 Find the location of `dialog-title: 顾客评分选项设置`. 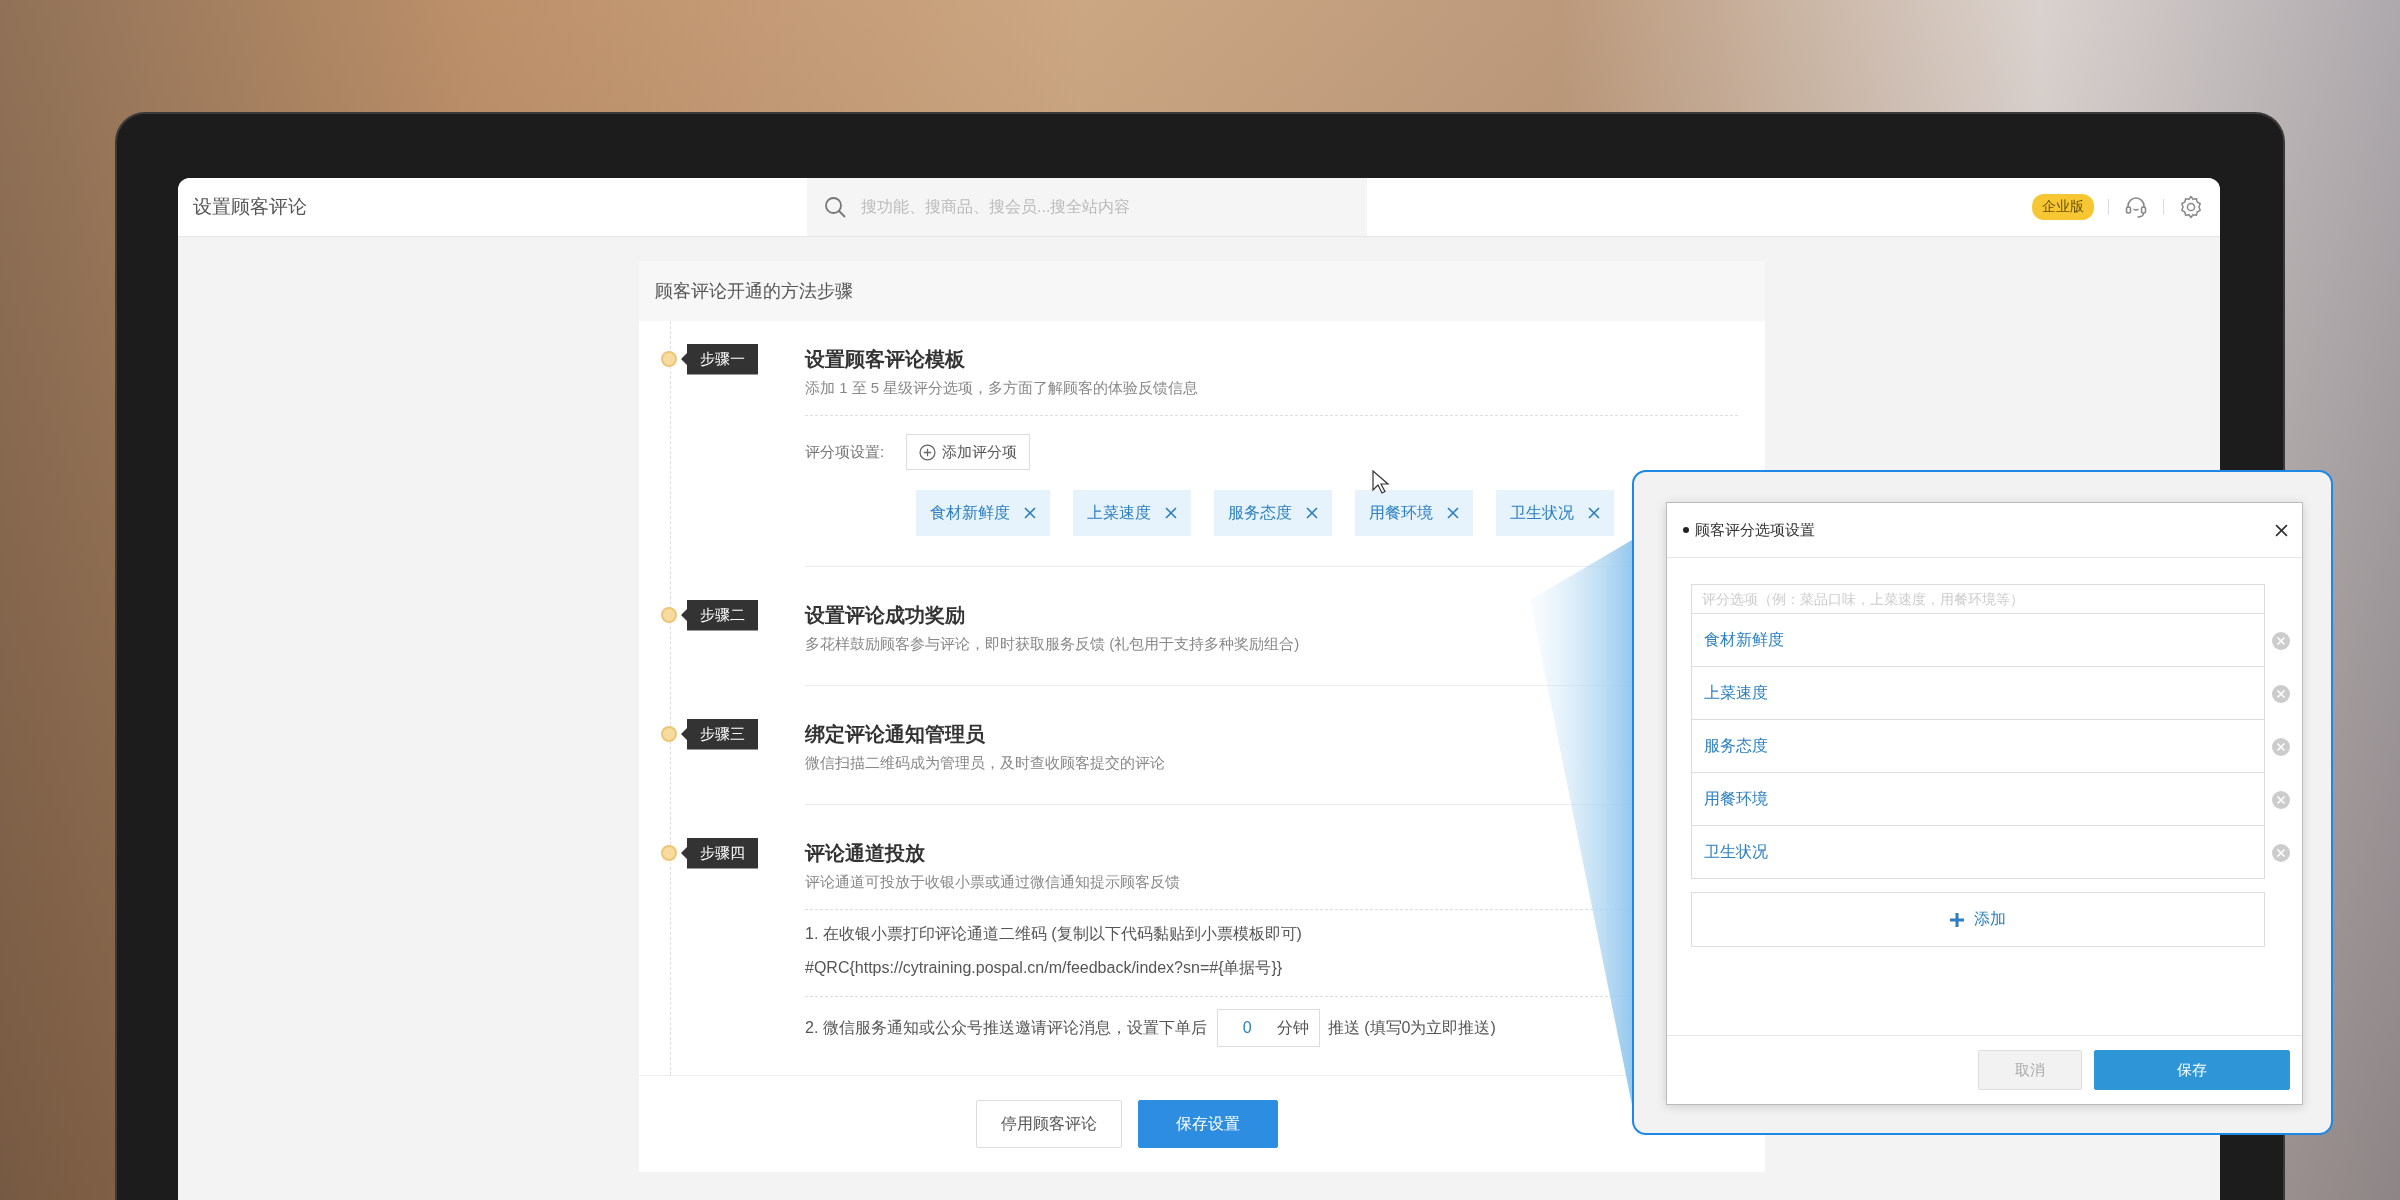

dialog-title: 顾客评分选项设置 is located at coordinates (1755, 530).